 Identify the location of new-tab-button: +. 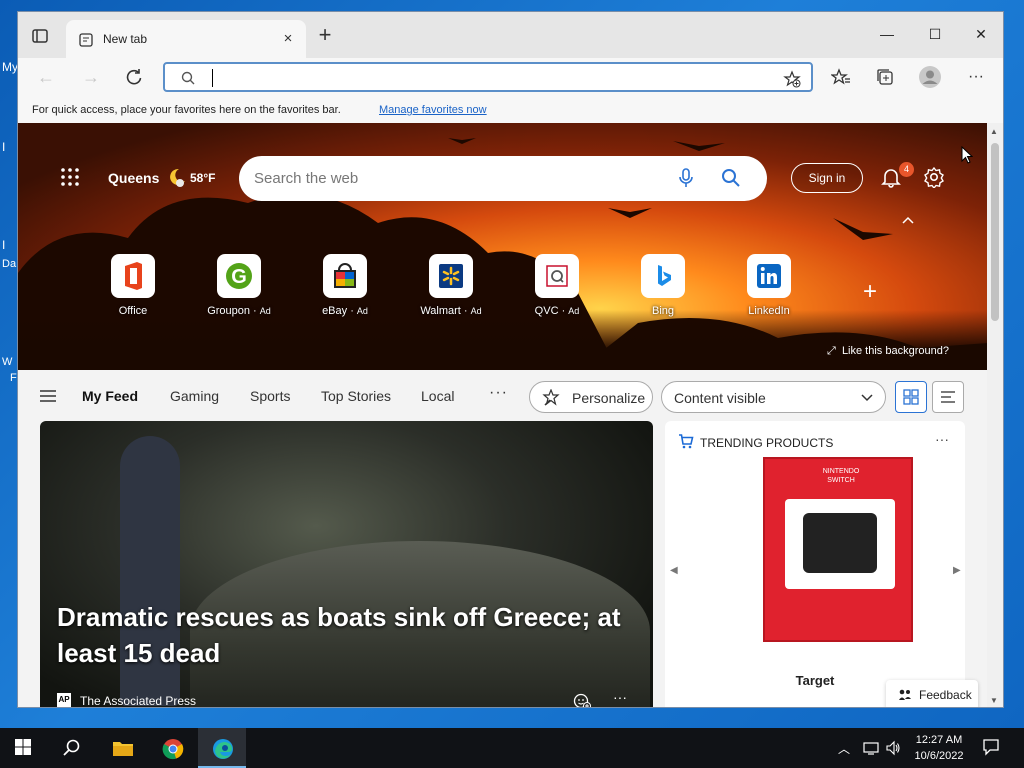
(325, 35).